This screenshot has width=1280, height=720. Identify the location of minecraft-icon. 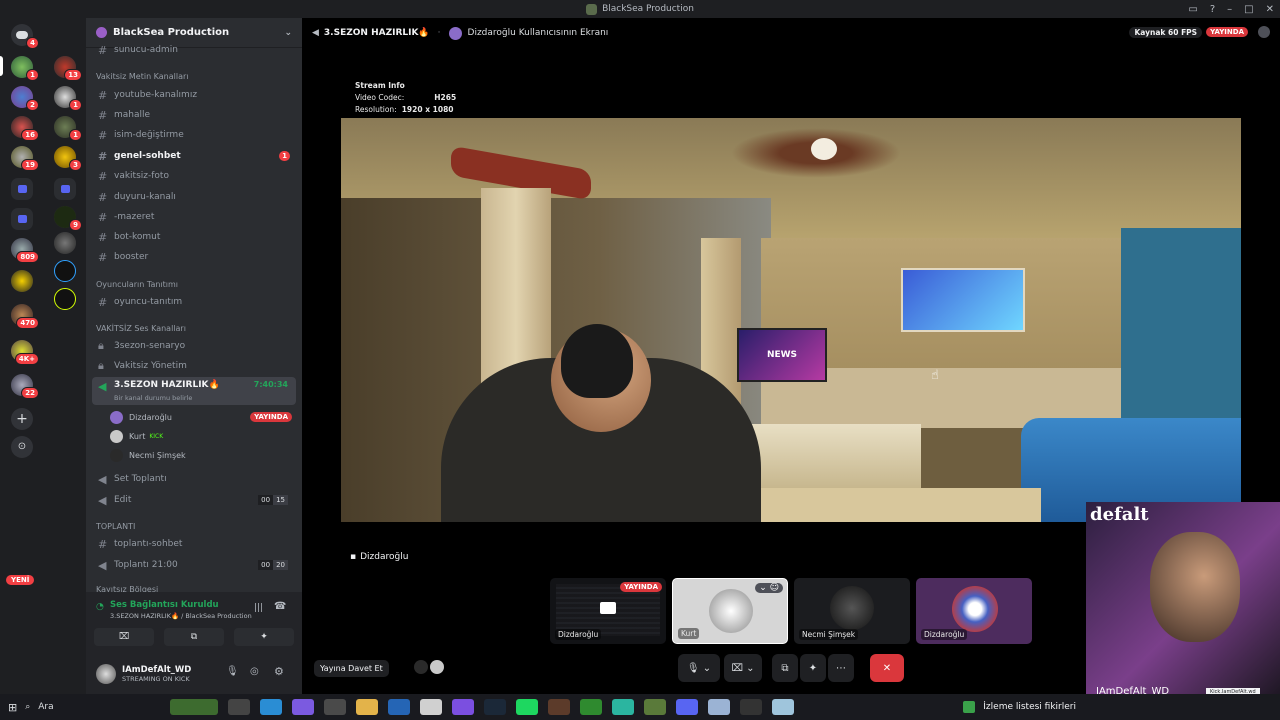
(591, 707).